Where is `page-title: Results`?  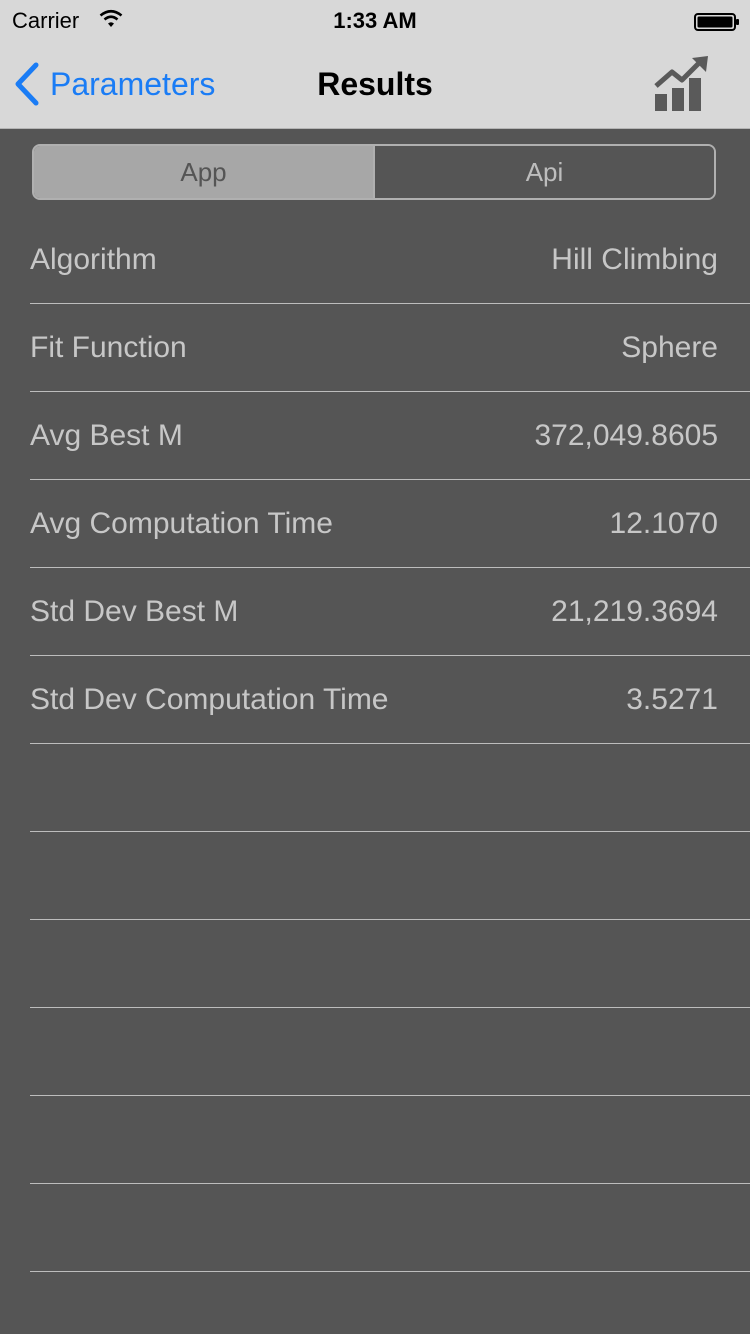 page-title: Results is located at coordinates (375, 84).